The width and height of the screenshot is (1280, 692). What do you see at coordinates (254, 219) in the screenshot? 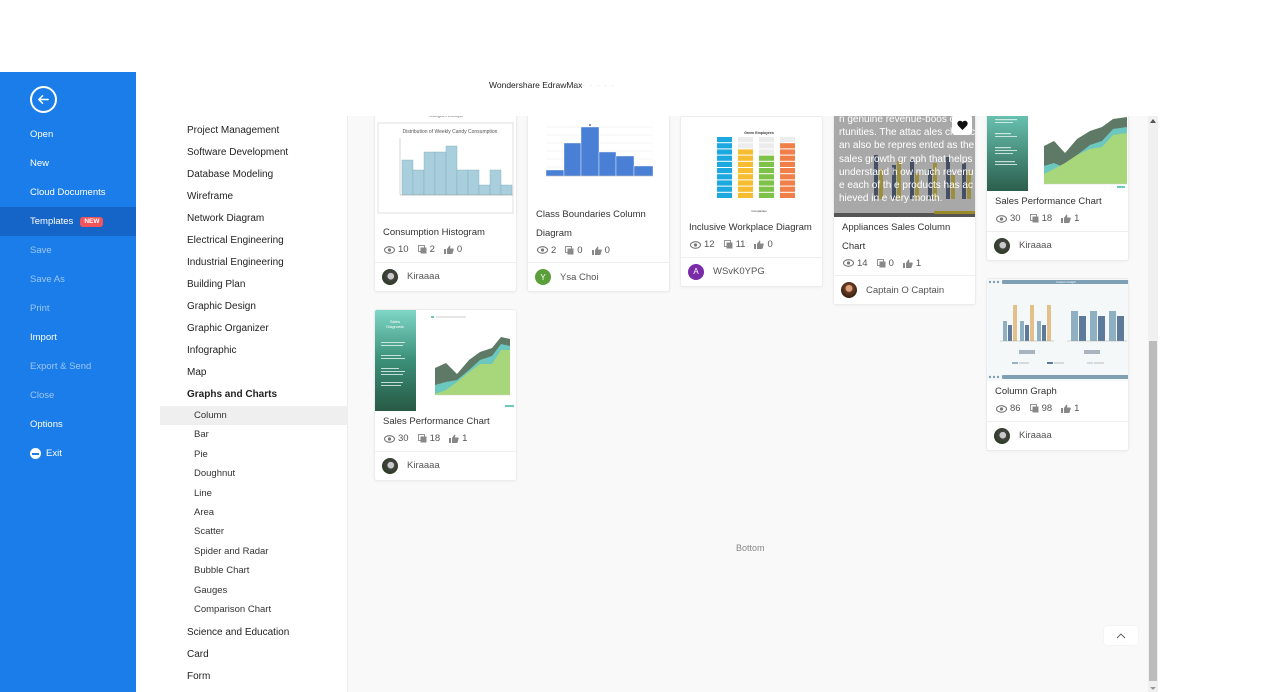
I see `category-network-diagram: Network Diagram` at bounding box center [254, 219].